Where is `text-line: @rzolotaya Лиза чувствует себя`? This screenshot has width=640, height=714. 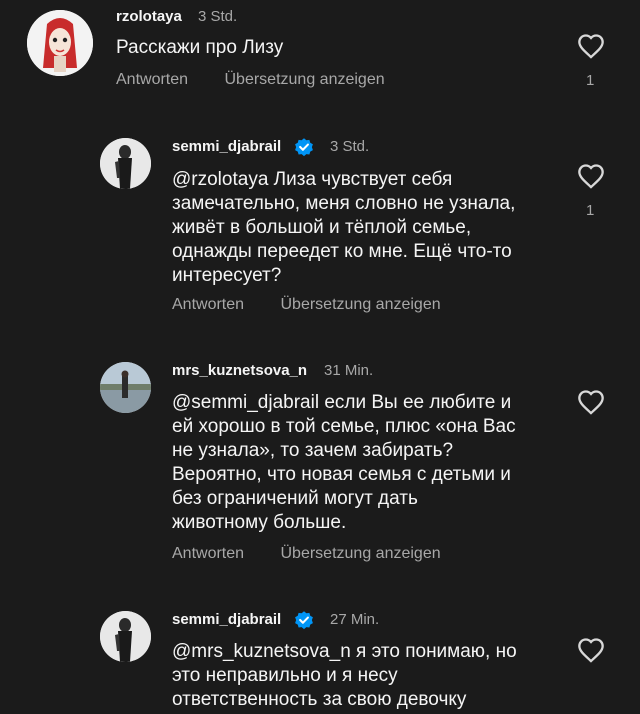 text-line: @rzolotaya Лиза чувствует себя is located at coordinates (312, 179).